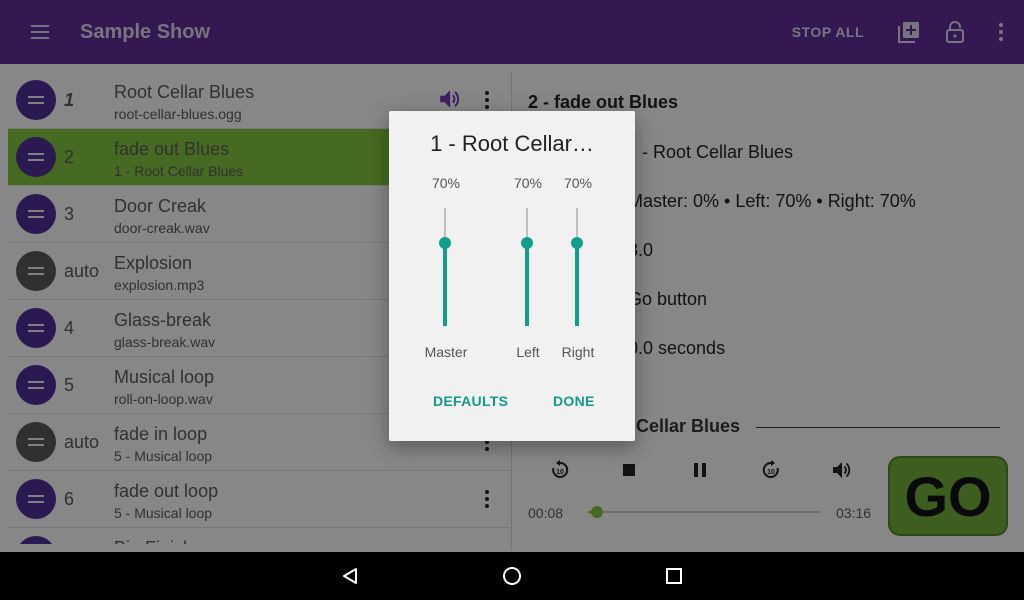 Image resolution: width=1024 pixels, height=600 pixels. I want to click on master-volume-percent: 70%, so click(446, 183).